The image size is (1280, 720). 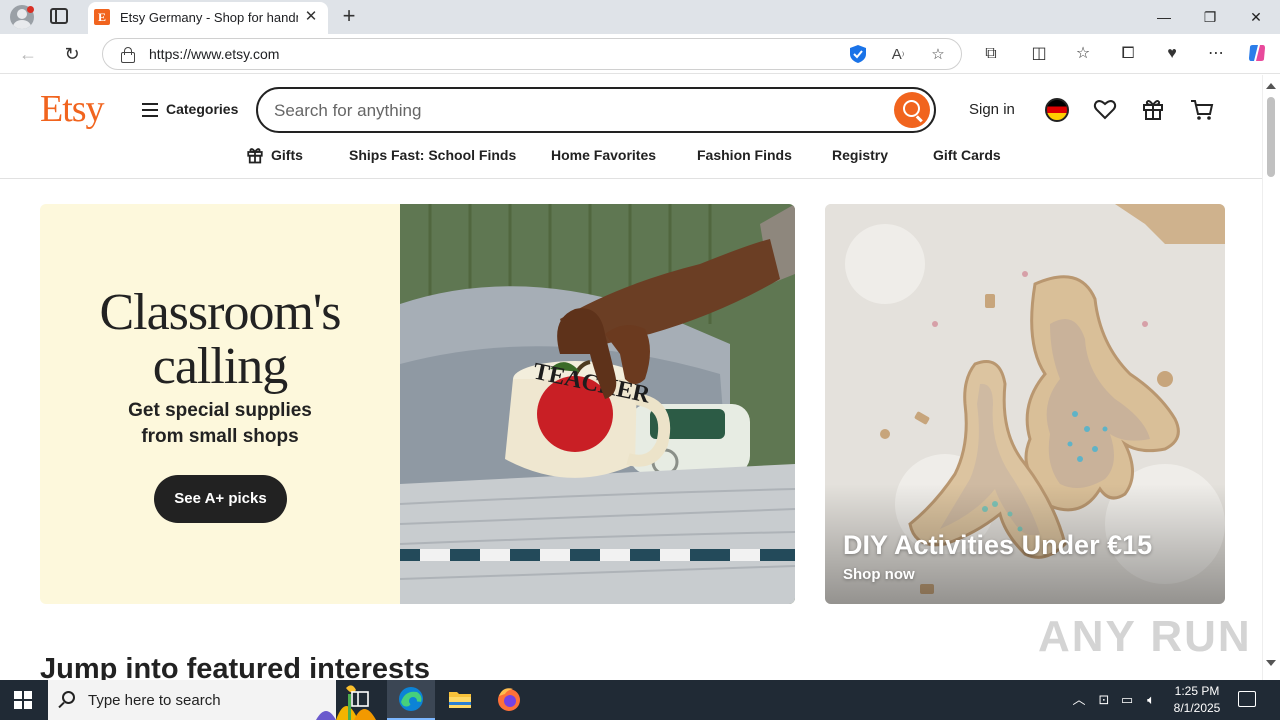 I want to click on taskbar-clock: 1:25 PM 8/1/2025, so click(x=1197, y=700).